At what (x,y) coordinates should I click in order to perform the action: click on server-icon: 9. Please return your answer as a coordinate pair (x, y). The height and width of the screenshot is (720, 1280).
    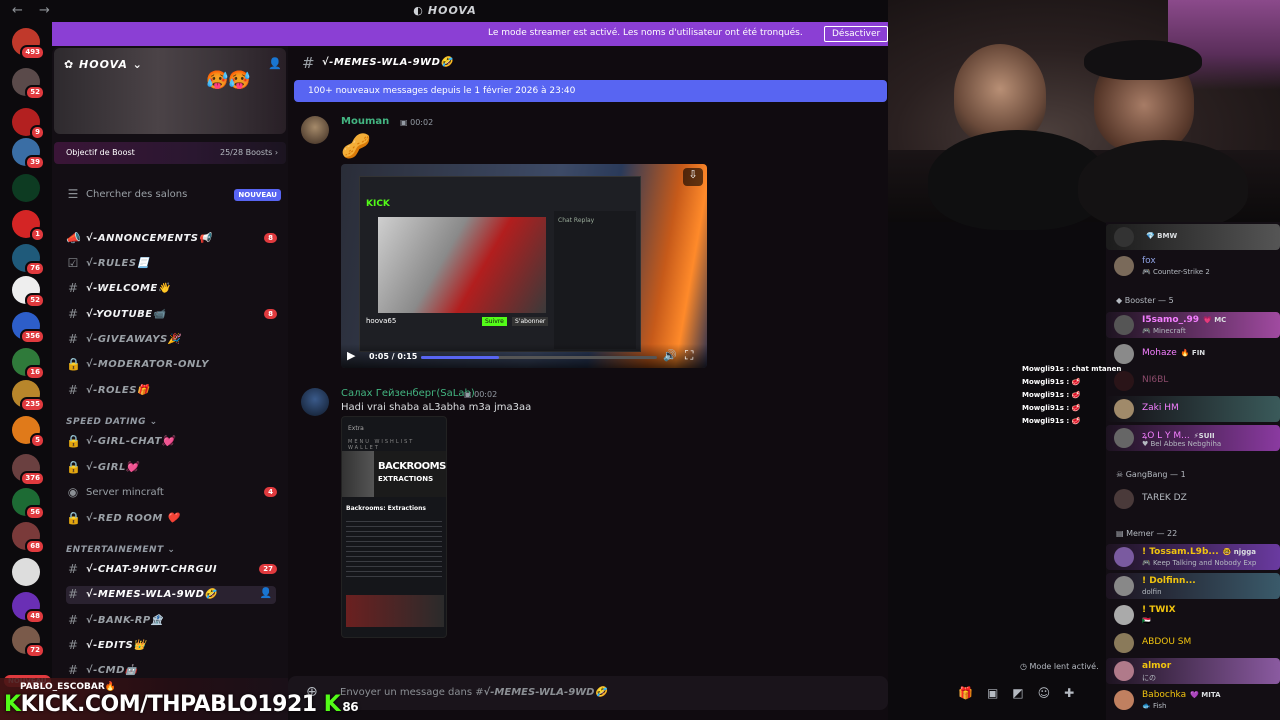
    Looking at the image, I should click on (28, 124).